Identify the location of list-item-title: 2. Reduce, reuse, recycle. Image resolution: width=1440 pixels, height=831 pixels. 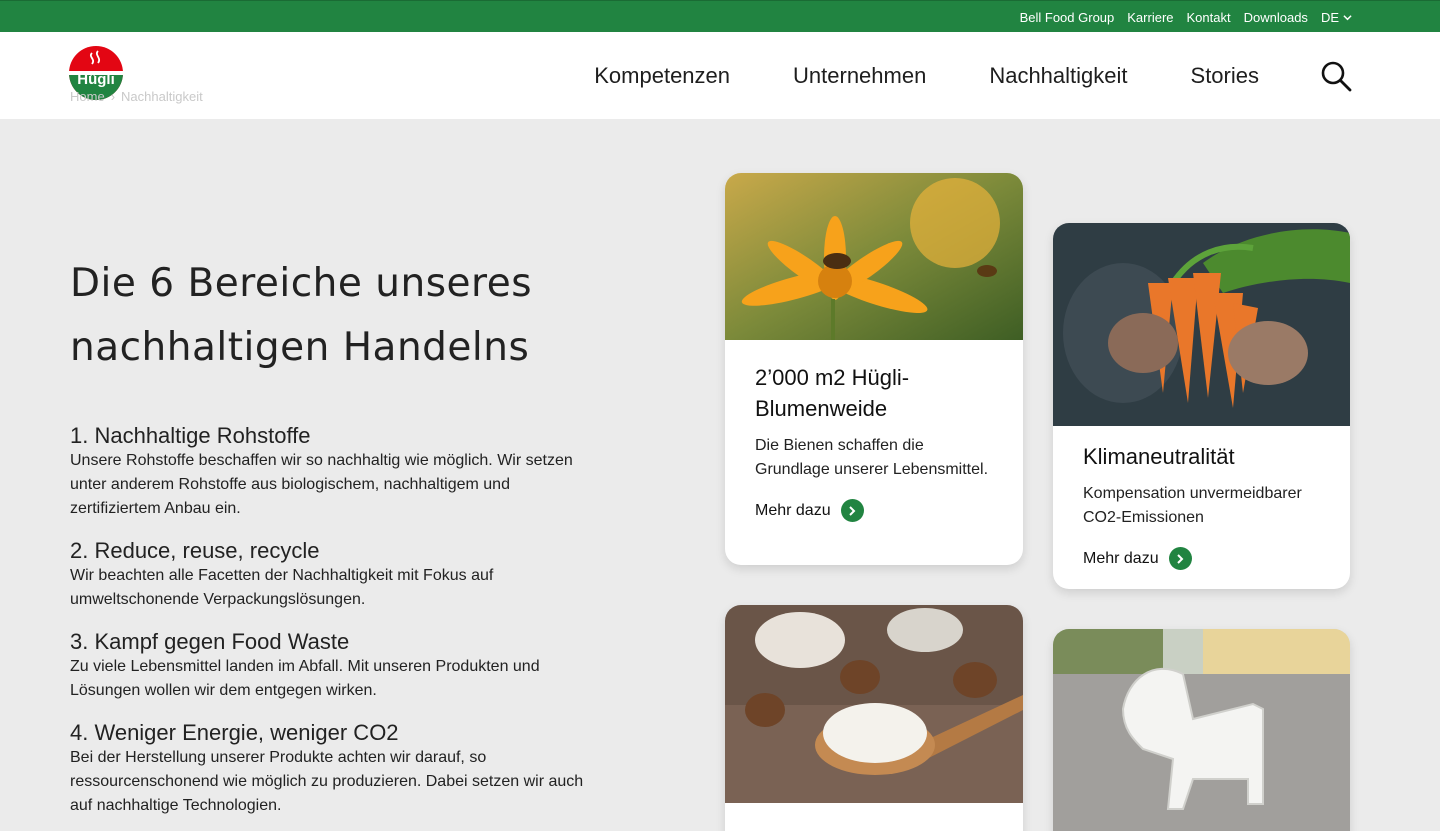
(195, 550).